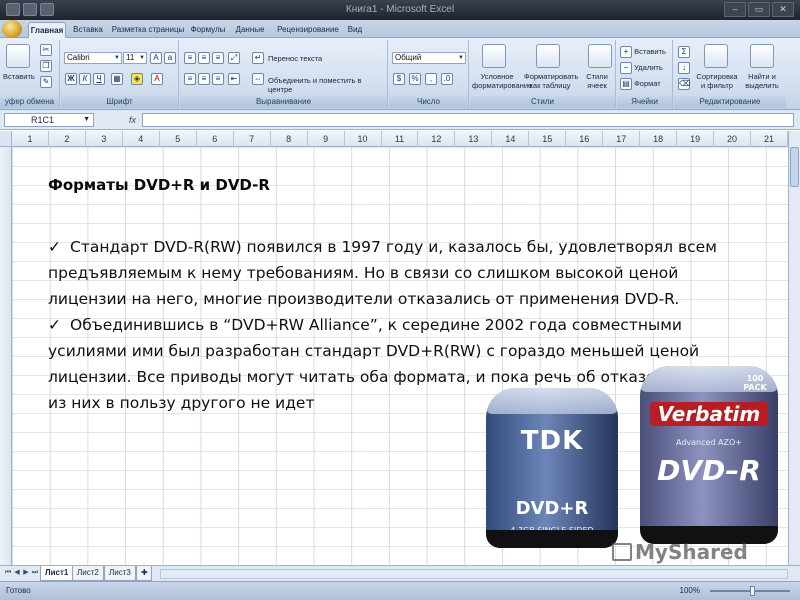  Describe the element at coordinates (17, 573) in the screenshot. I see `prev-sheet-icon: ◀` at that location.